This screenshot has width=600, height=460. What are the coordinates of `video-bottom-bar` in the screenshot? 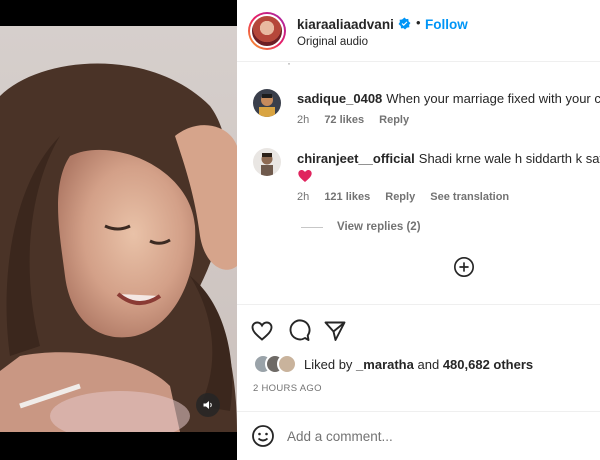 It's located at (118, 446).